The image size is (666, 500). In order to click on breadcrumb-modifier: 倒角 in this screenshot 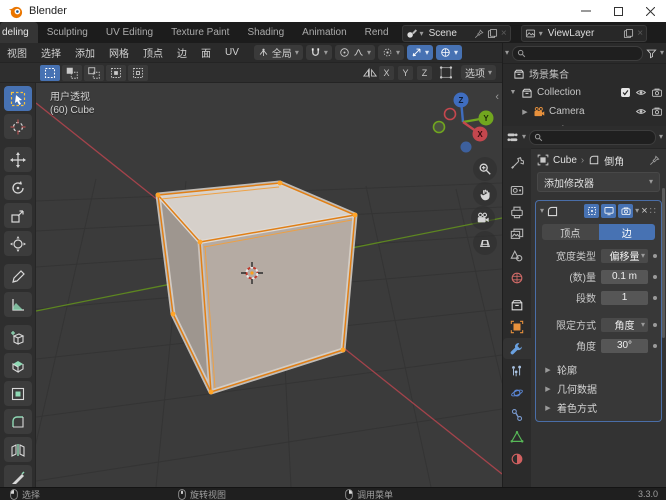, I will do `click(614, 160)`.